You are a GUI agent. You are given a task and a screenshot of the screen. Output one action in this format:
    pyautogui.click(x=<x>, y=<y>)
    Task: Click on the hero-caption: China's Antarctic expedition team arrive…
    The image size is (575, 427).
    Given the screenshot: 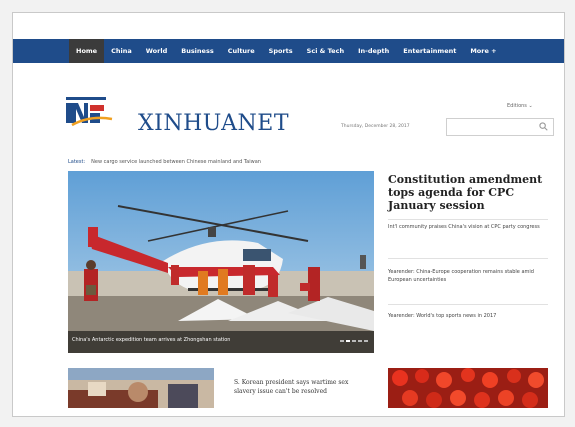 What is the action you would take?
    pyautogui.click(x=151, y=340)
    